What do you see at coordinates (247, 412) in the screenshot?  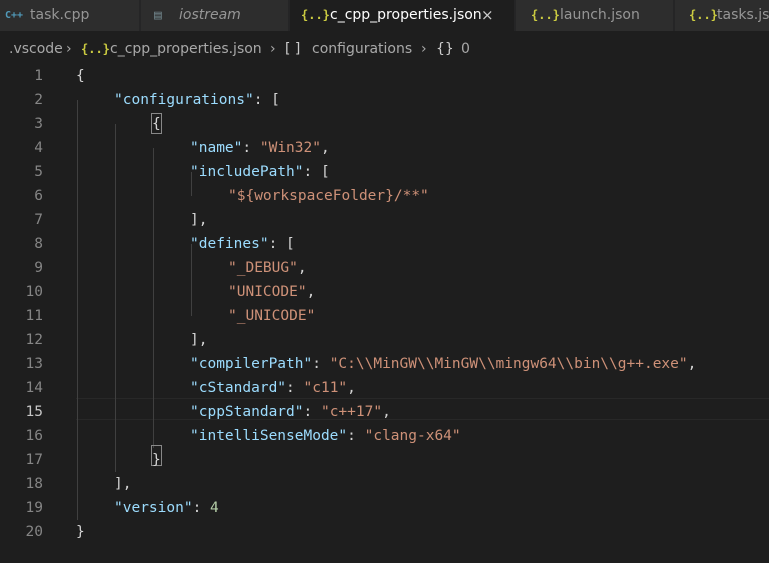 I see `json-key: "cppStandard"` at bounding box center [247, 412].